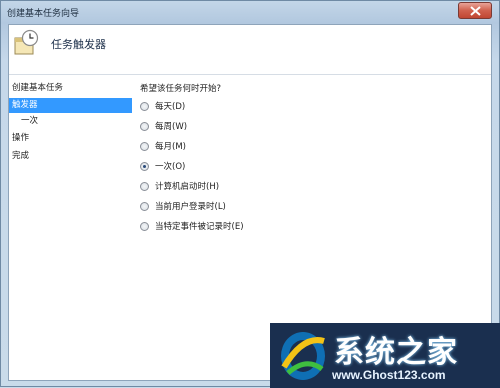 The image size is (500, 388). I want to click on nav-item-label: 完成, so click(21, 156).